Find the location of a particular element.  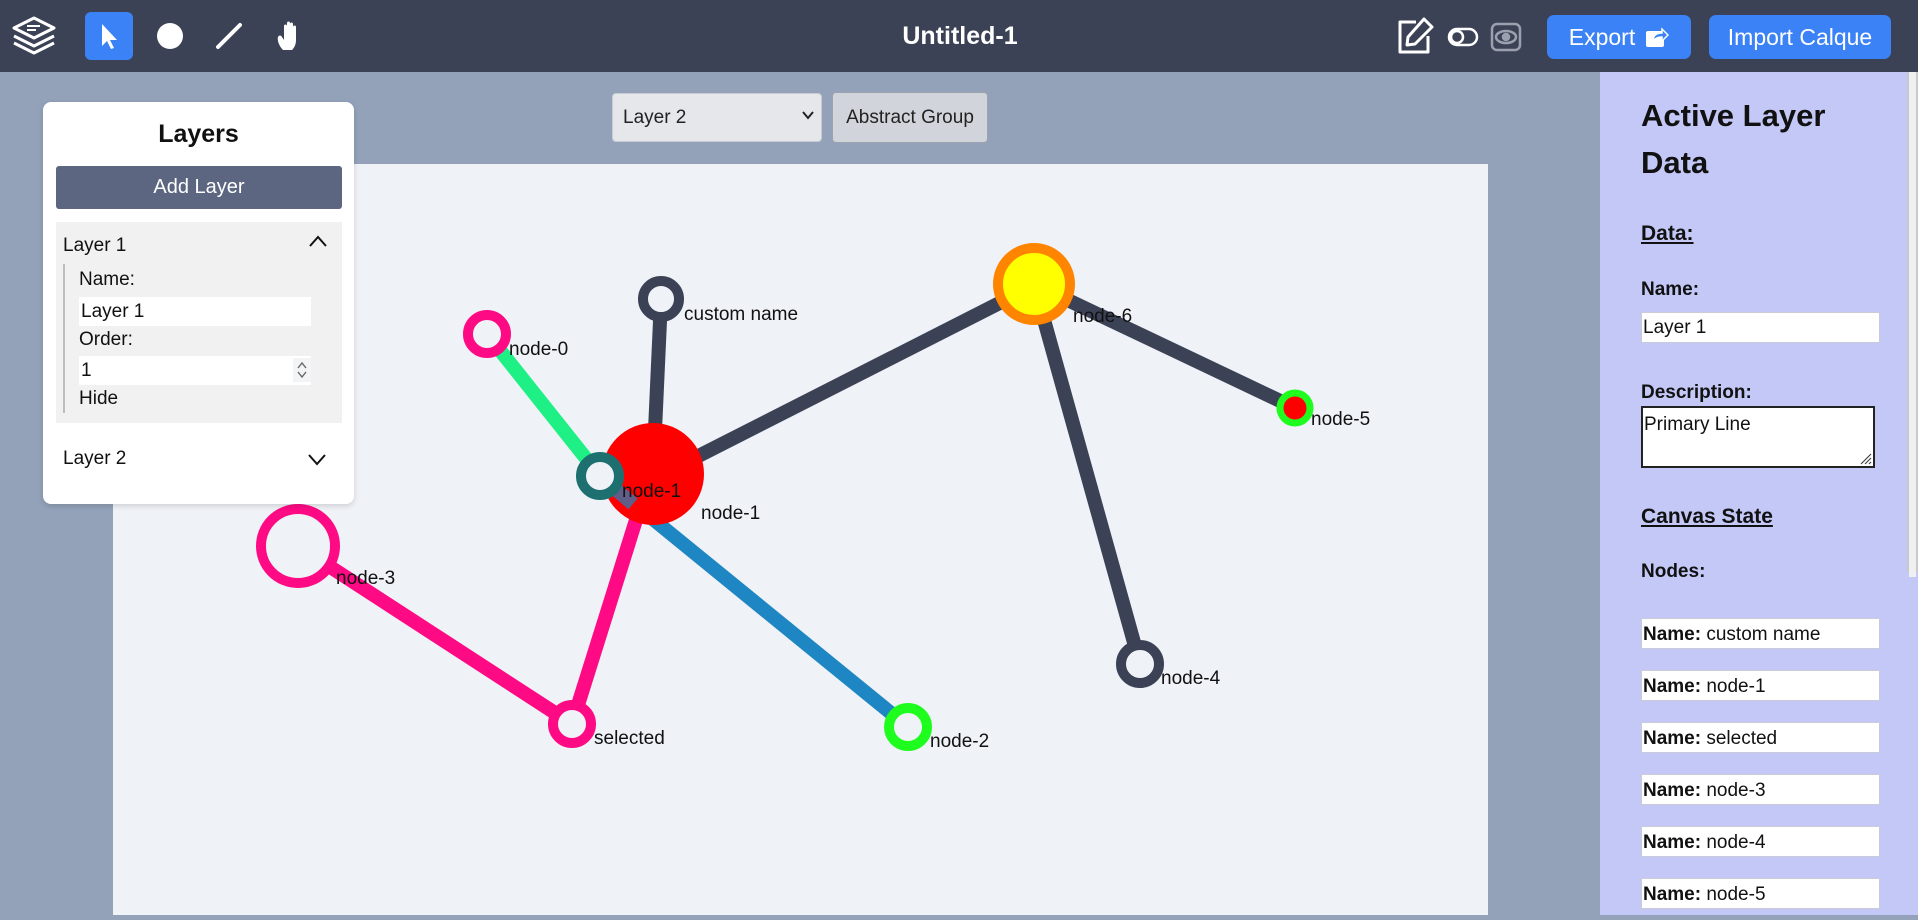

layer-name-input: Layer 1 is located at coordinates (195, 311).